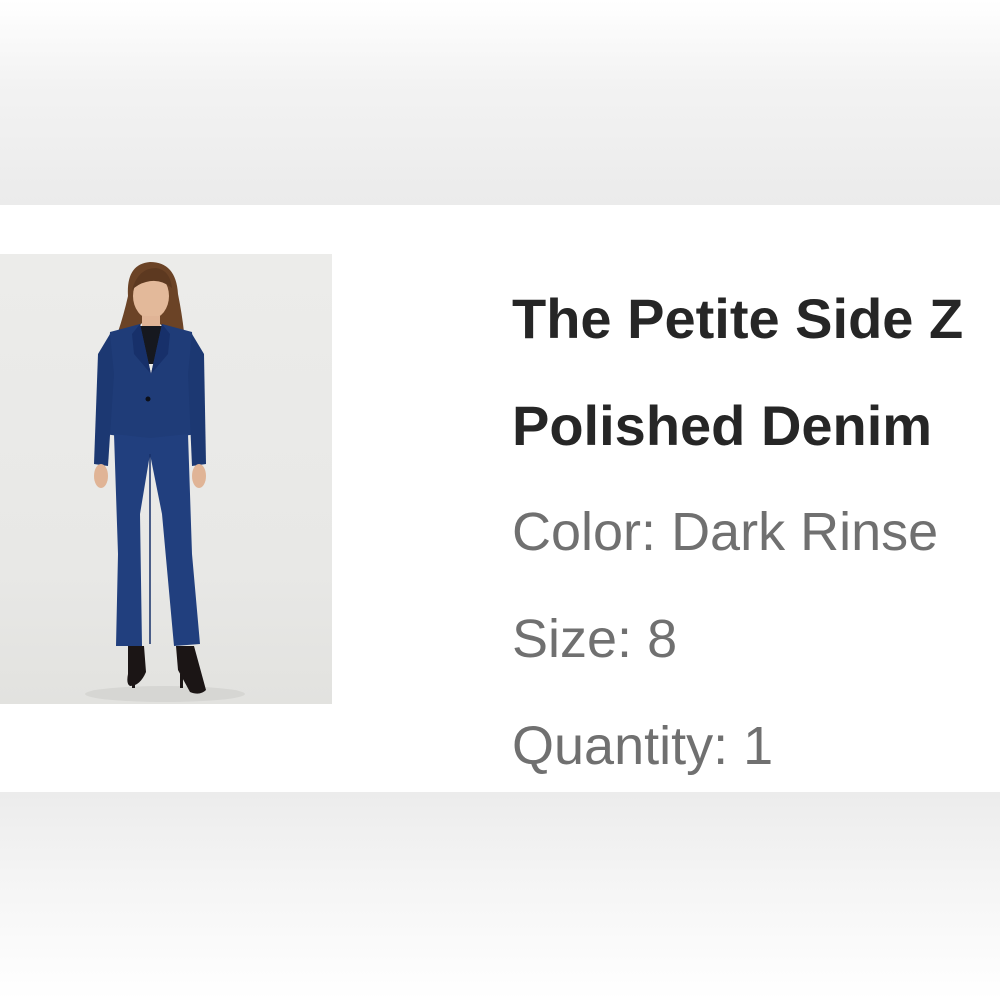 The width and height of the screenshot is (1000, 1000). Describe the element at coordinates (756, 639) in the screenshot. I see `product-size: Size: 8` at that location.